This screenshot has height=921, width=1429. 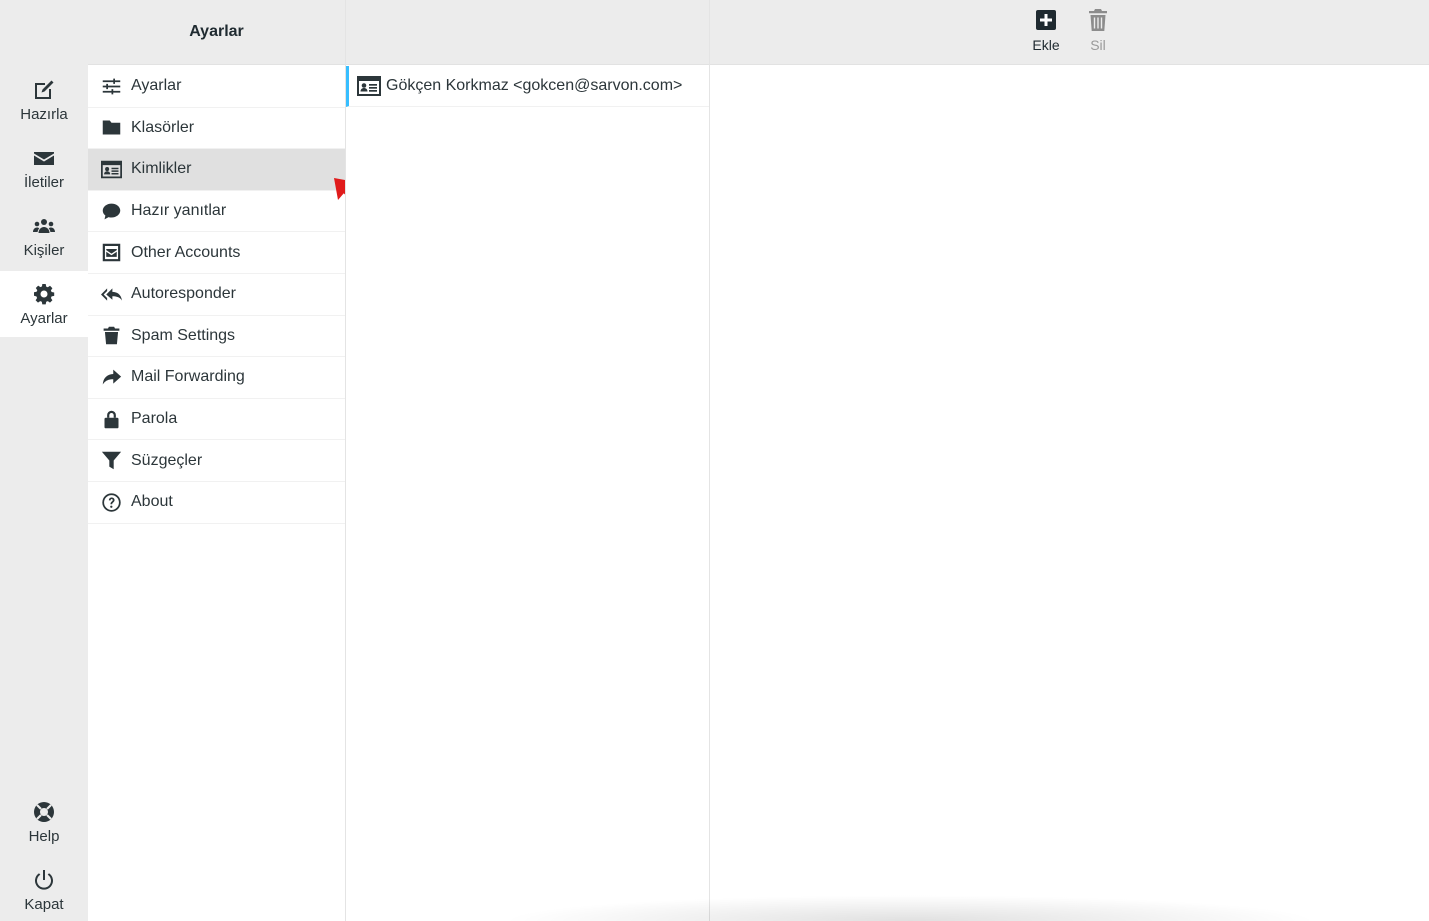 I want to click on menu-item-label: Mail Forwarding, so click(x=188, y=377).